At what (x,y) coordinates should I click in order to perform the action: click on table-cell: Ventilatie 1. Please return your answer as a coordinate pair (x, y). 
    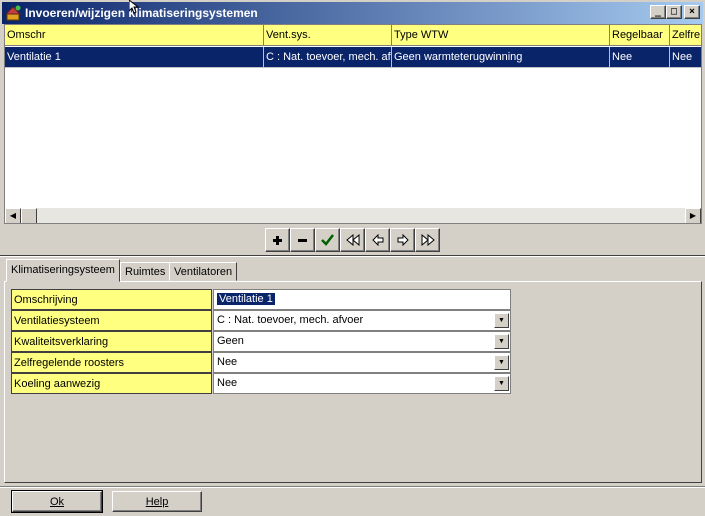
    Looking at the image, I should click on (134, 57).